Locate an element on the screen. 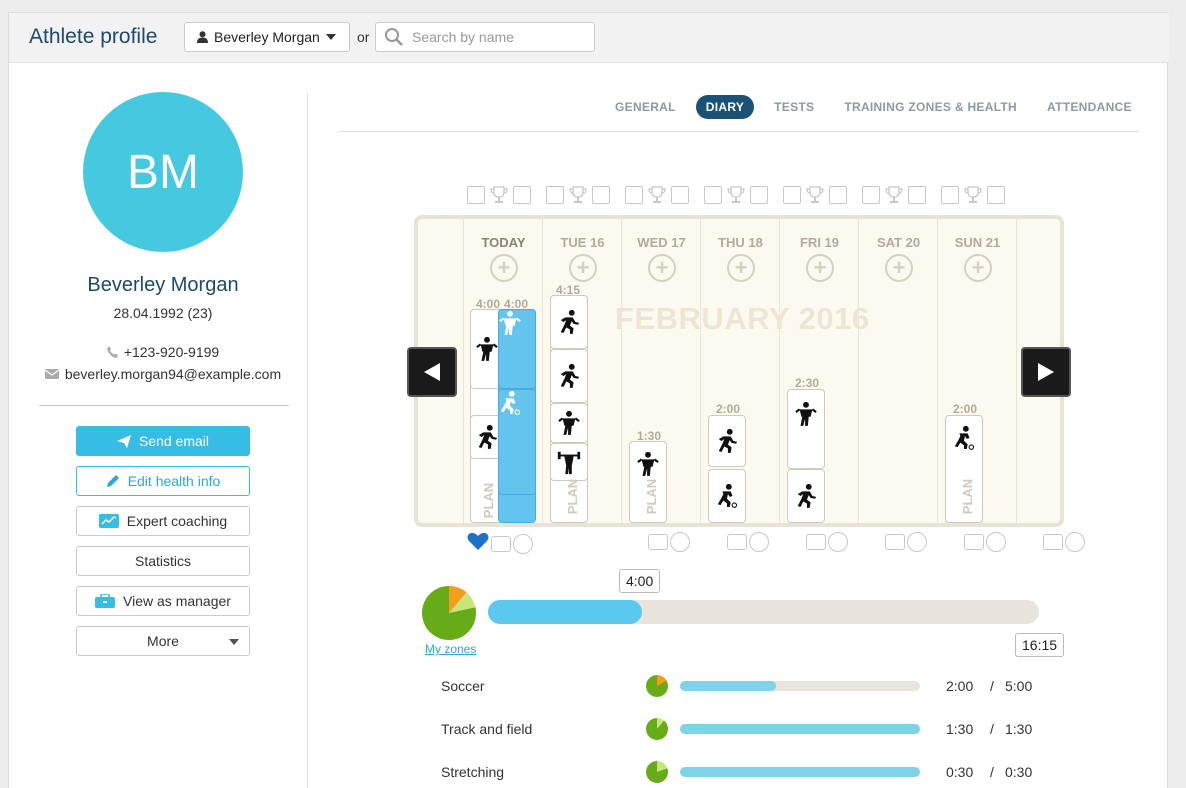 This screenshot has width=1186, height=788. tab-training-zones: TRAINING ZONES & HEALTH is located at coordinates (930, 107).